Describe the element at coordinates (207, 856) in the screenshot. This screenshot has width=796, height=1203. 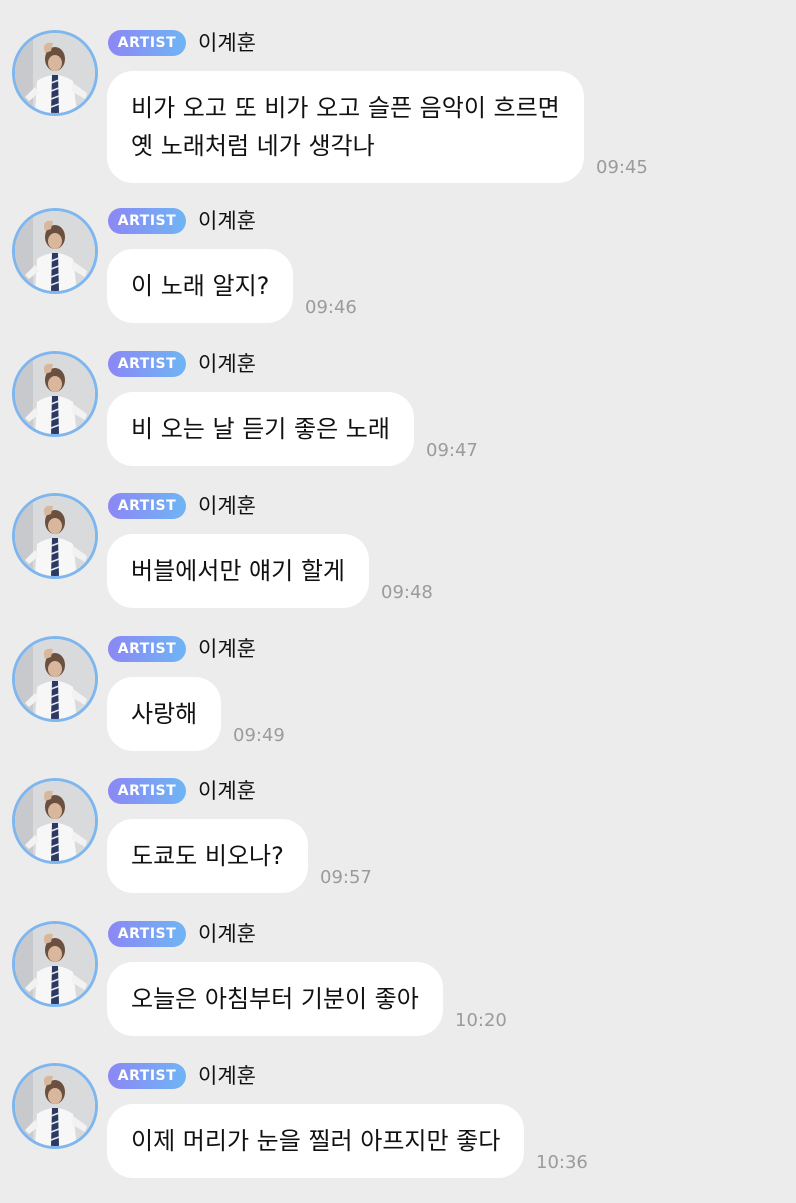
I see `message-bubble: 도쿄도 비오나?` at that location.